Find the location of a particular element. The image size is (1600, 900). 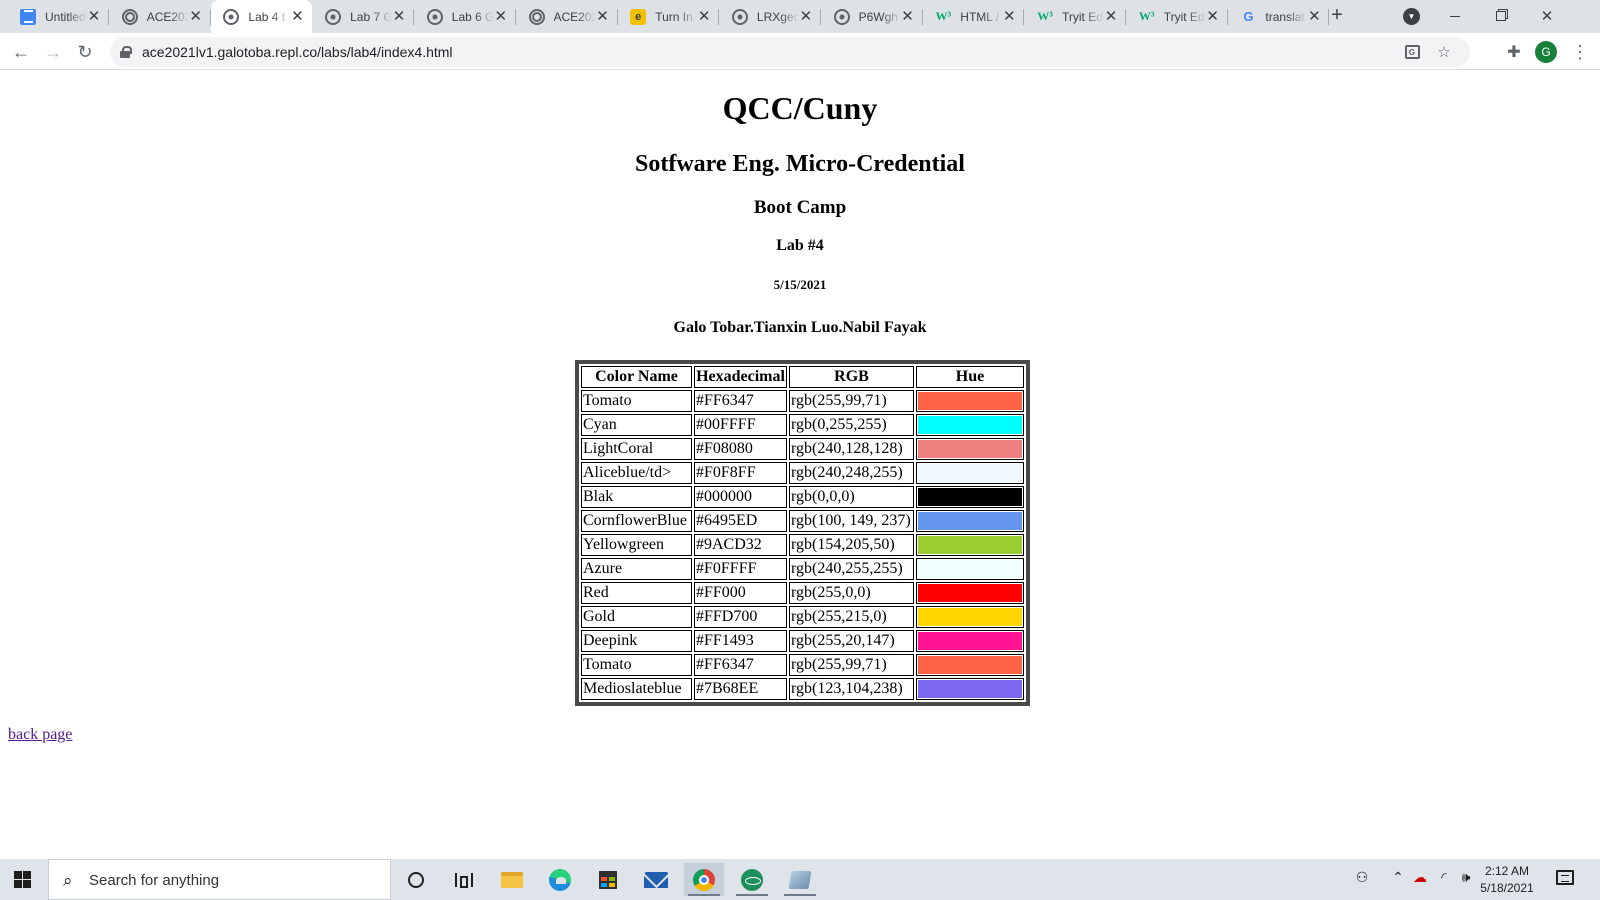

system-clock: 2:12 AM 5/18/2021 is located at coordinates (1507, 880).